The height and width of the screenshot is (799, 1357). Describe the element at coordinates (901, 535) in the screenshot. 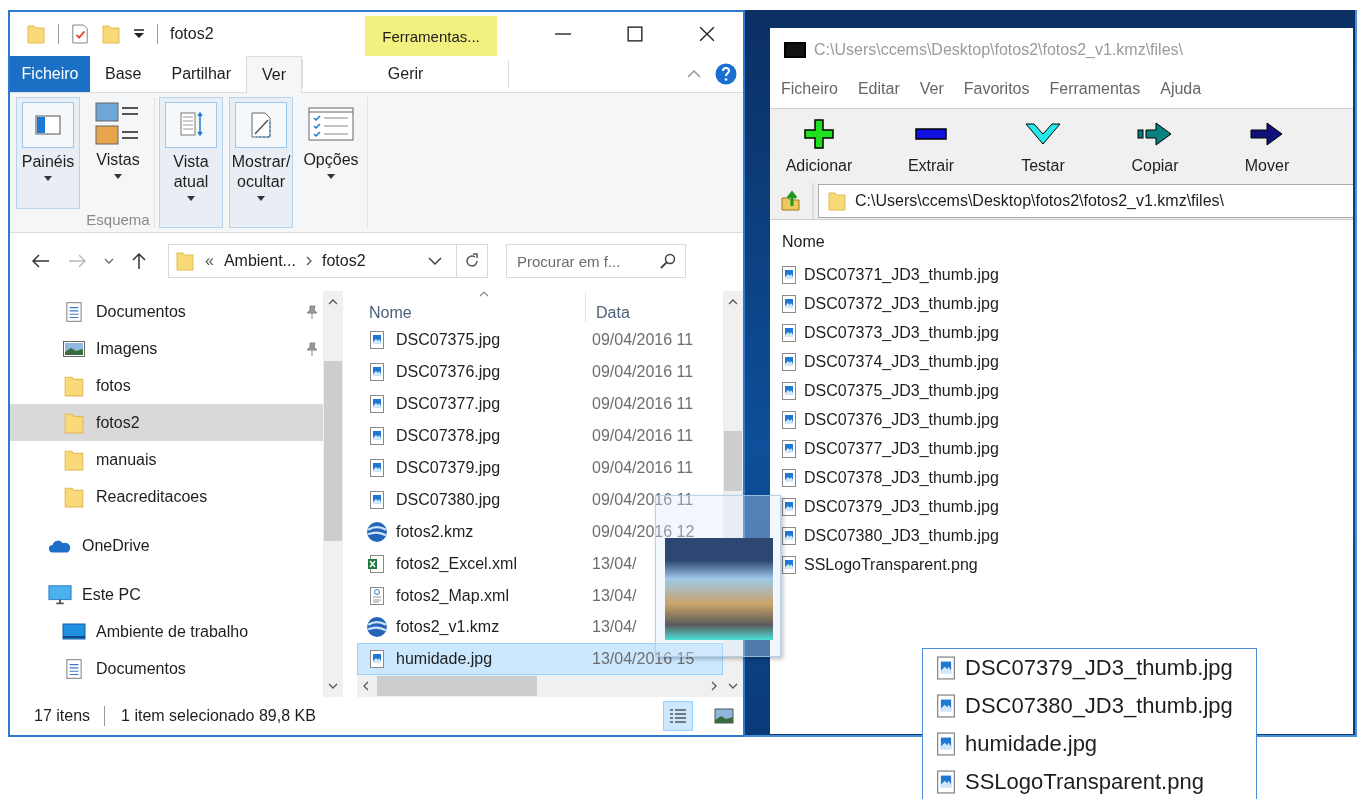

I see `file-name: DSC07380_JD3_thumb.jpg` at that location.